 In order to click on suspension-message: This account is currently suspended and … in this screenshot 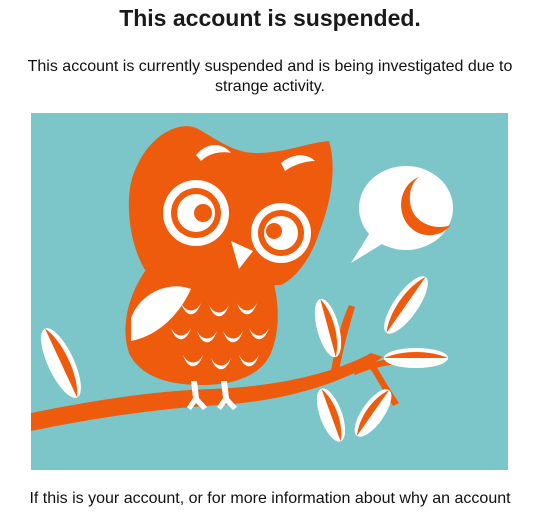, I will do `click(270, 77)`.